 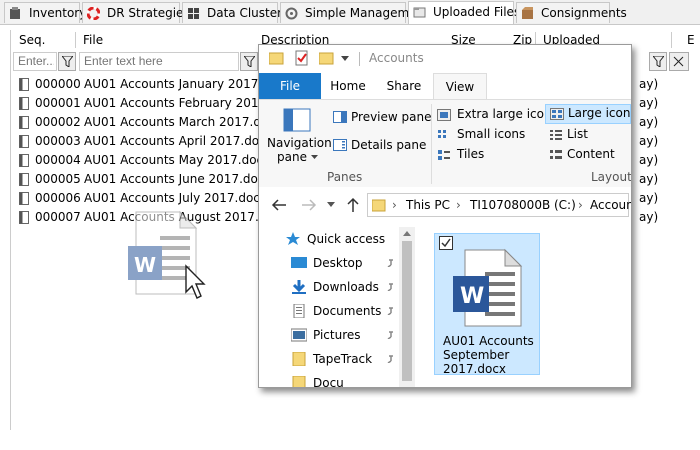 What do you see at coordinates (442, 134) in the screenshot?
I see `small-icons-icon` at bounding box center [442, 134].